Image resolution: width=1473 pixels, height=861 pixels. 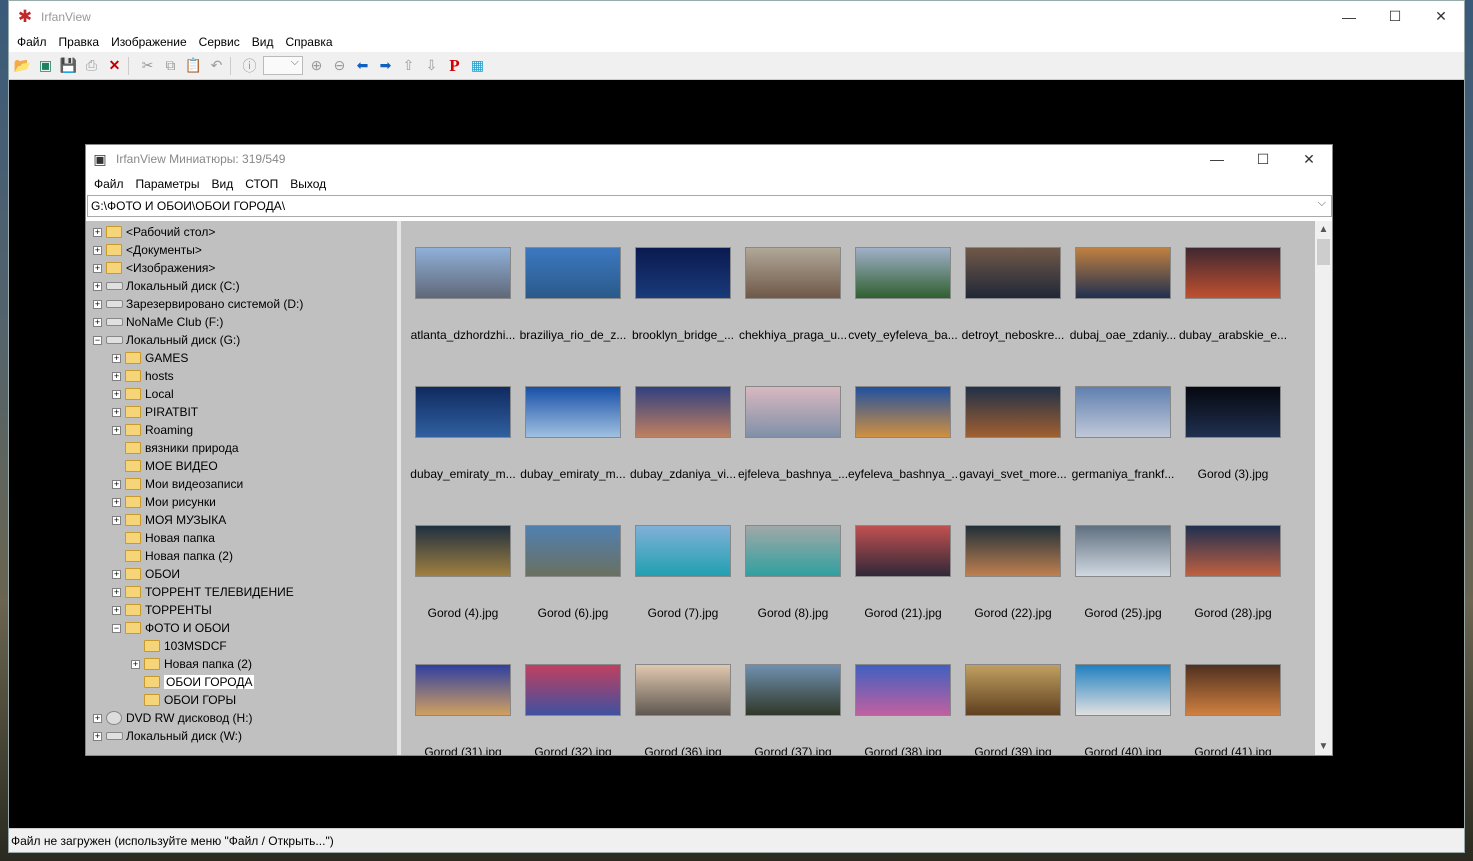 I want to click on tree-item: + Новая папка (2), so click(x=241, y=664).